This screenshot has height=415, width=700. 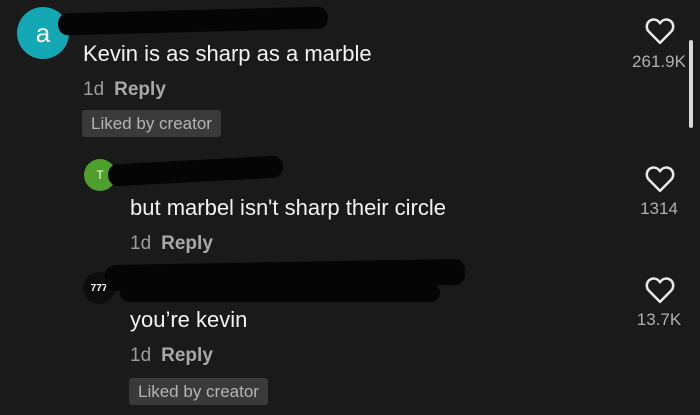 What do you see at coordinates (43, 32) in the screenshot?
I see `avatar-letter: a` at bounding box center [43, 32].